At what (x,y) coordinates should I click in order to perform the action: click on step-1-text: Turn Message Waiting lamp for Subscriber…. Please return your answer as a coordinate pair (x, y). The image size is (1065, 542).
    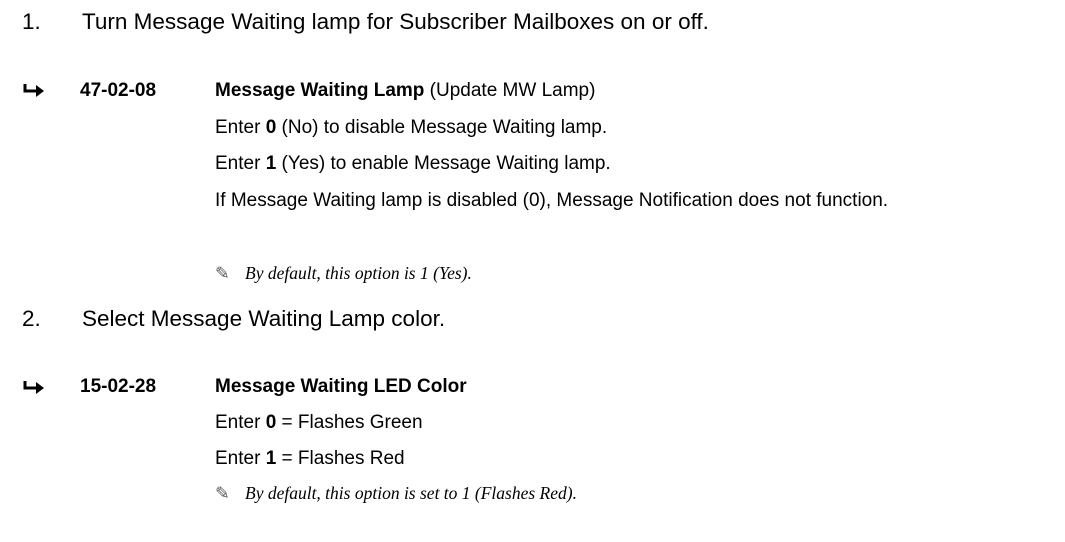
    Looking at the image, I should click on (395, 21).